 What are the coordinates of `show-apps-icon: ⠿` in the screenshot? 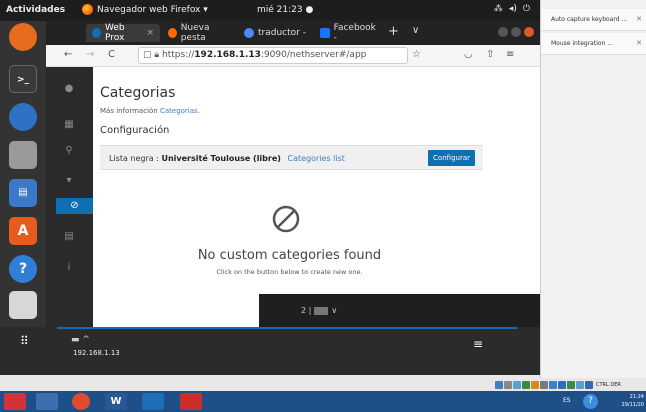 It's located at (28, 342).